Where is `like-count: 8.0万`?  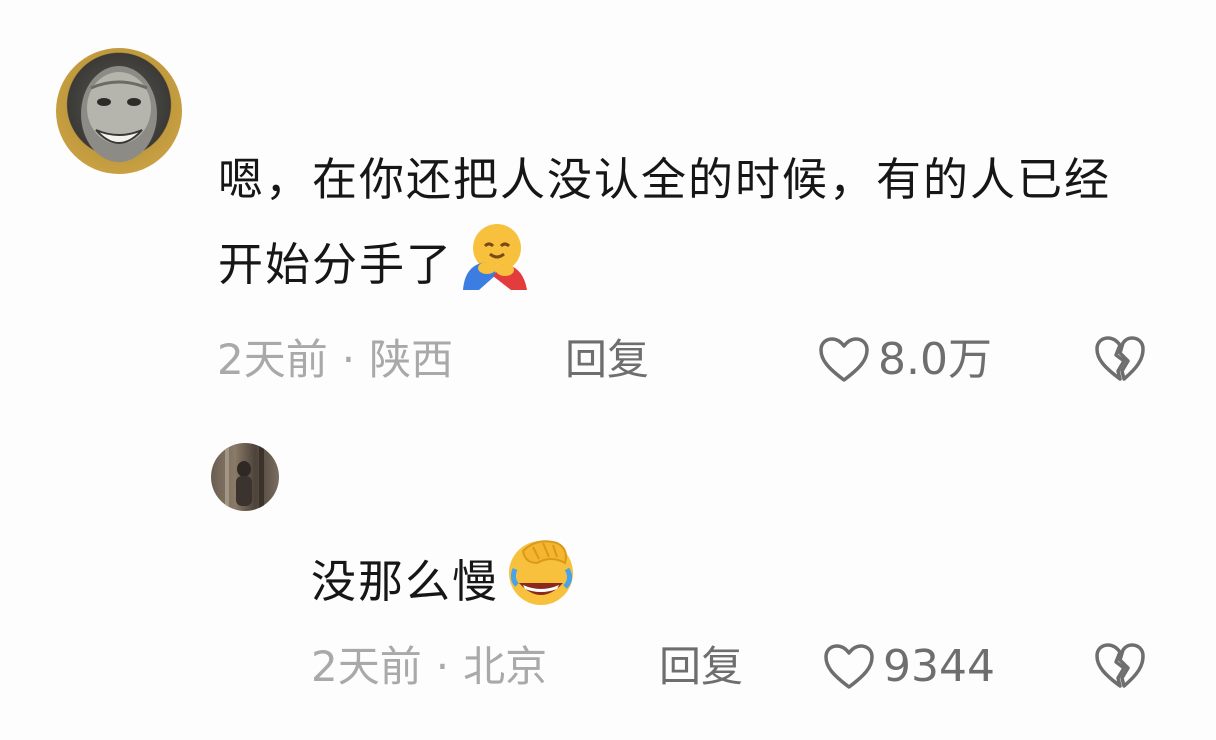 like-count: 8.0万 is located at coordinates (935, 359).